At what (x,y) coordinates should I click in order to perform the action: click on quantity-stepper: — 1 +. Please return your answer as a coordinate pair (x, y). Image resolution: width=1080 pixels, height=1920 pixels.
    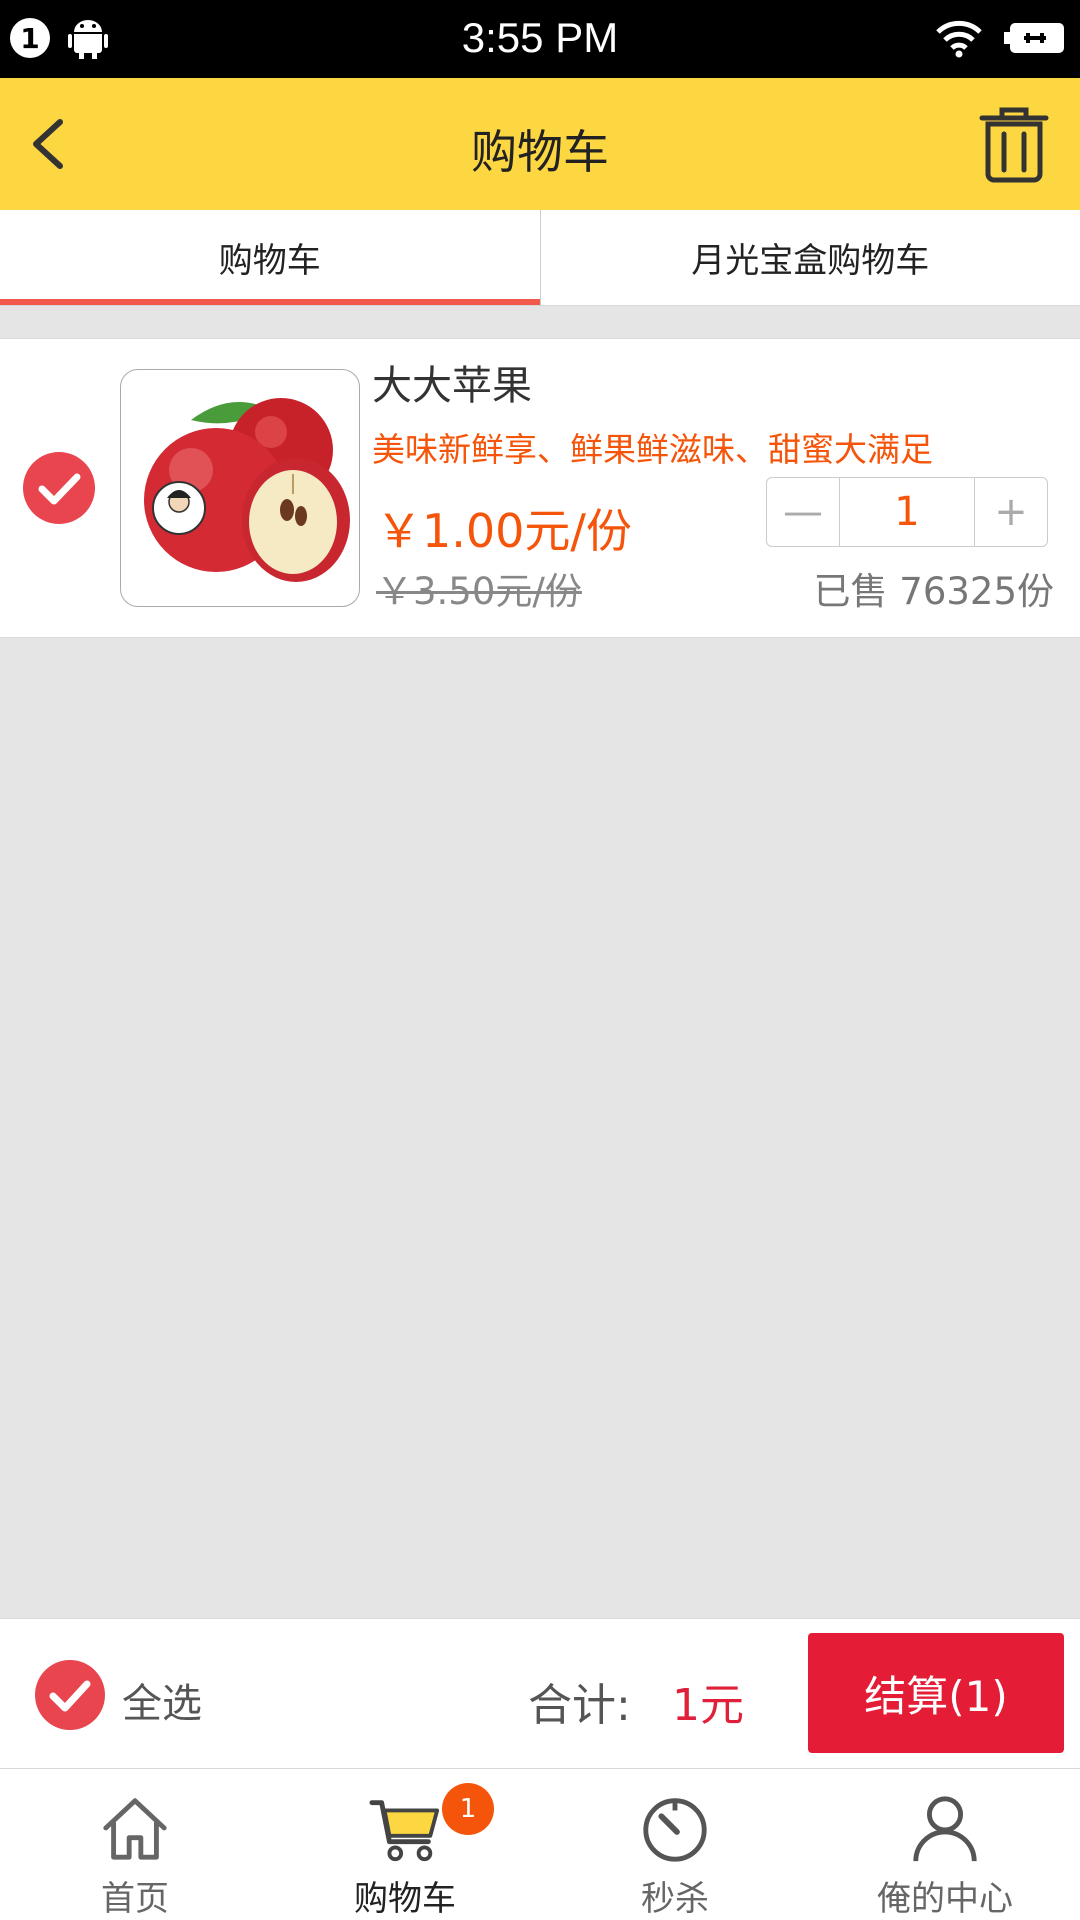
    Looking at the image, I should click on (907, 512).